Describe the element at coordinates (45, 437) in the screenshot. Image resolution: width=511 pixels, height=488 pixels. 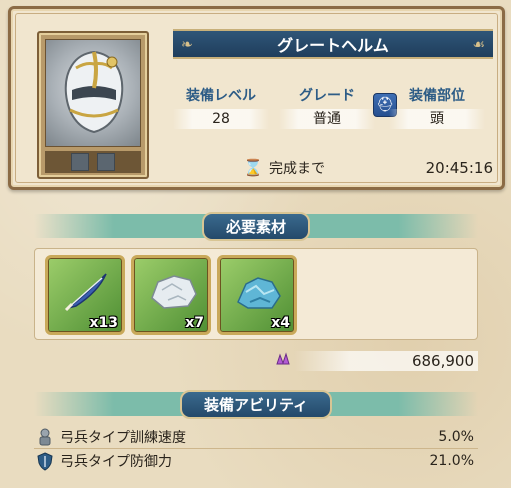
I see `archer-icon` at that location.